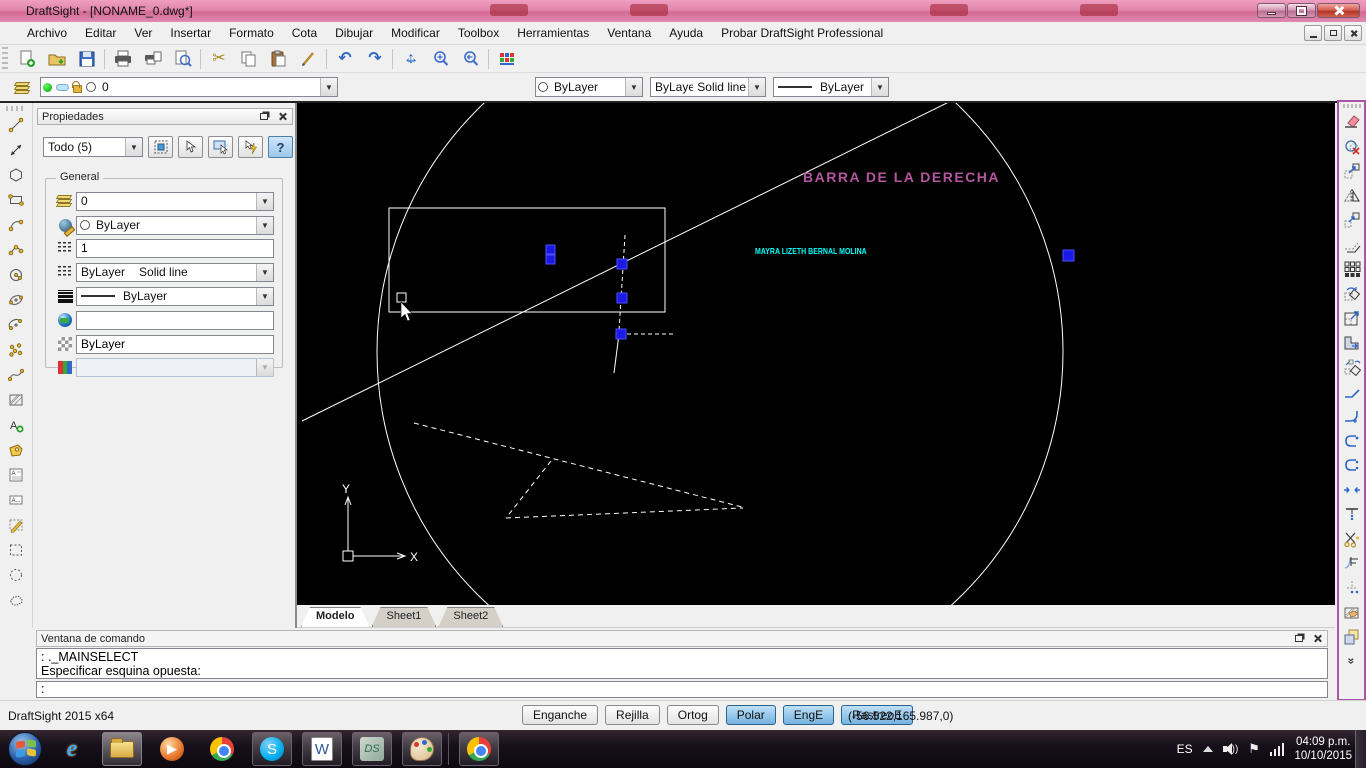  What do you see at coordinates (279, 59) in the screenshot?
I see `paste-button` at bounding box center [279, 59].